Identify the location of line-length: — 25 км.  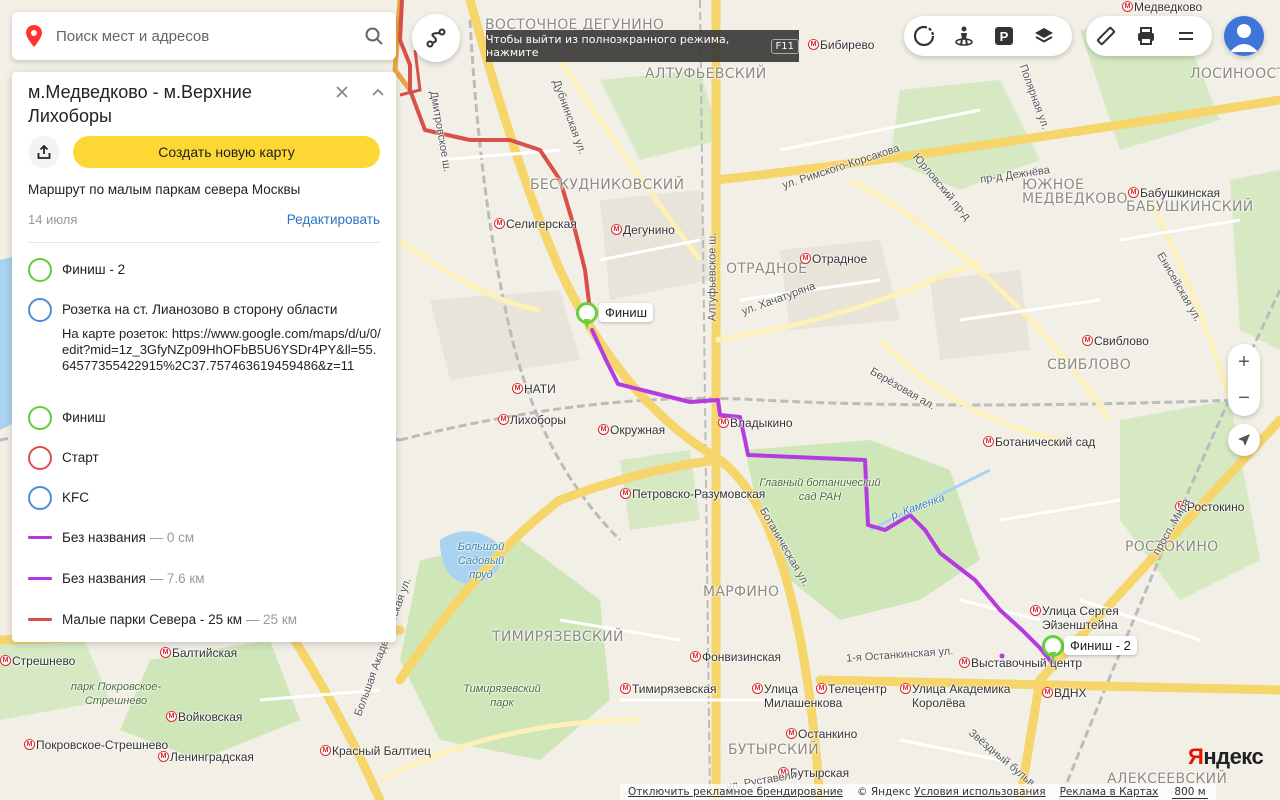
(271, 619).